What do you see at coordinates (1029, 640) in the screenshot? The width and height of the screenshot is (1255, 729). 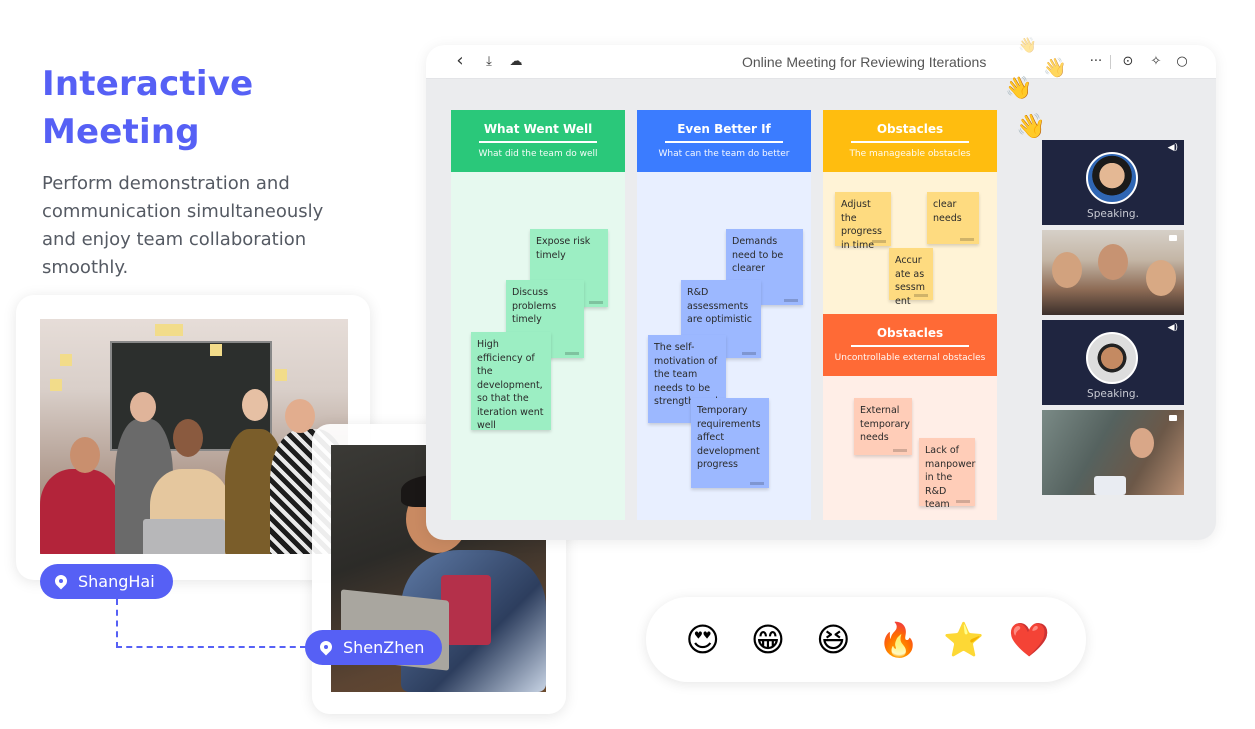 I see `heart-icon: ❤️` at bounding box center [1029, 640].